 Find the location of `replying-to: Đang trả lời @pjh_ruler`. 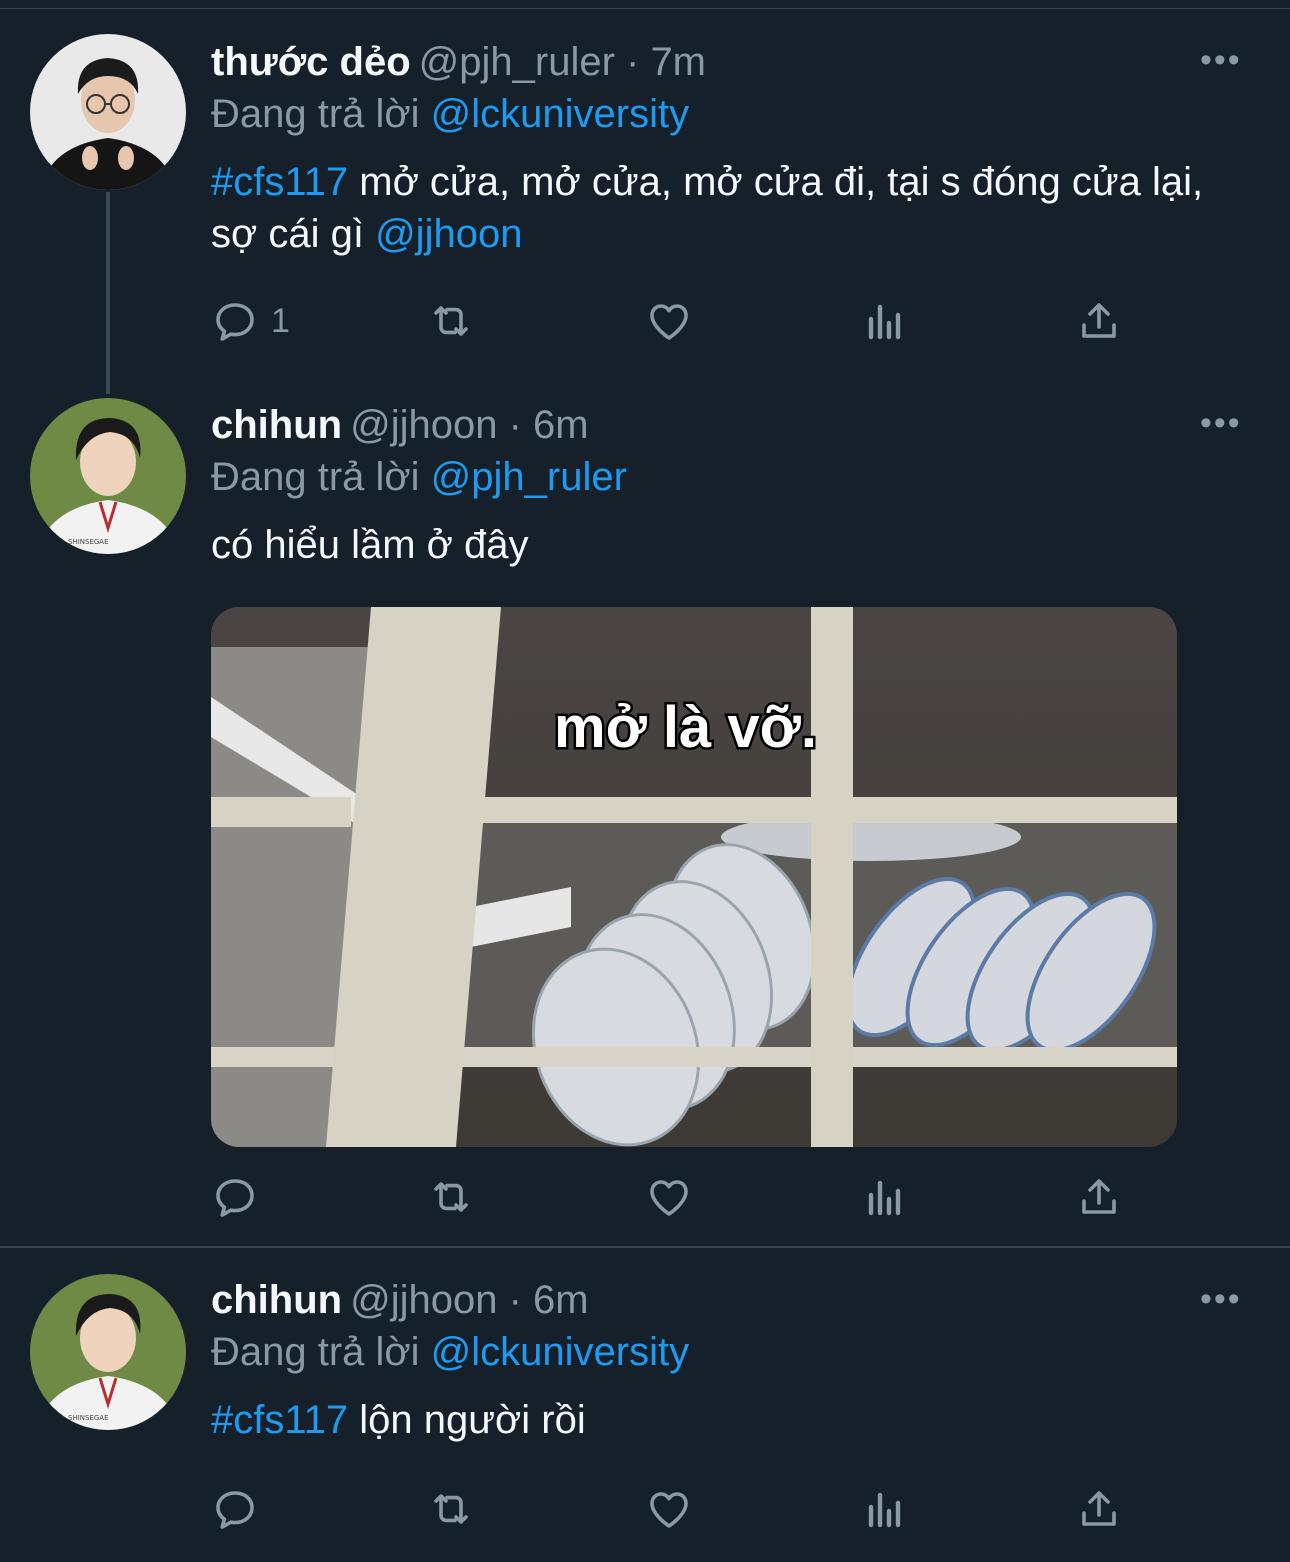

replying-to: Đang trả lời @pjh_ruler is located at coordinates (419, 477).